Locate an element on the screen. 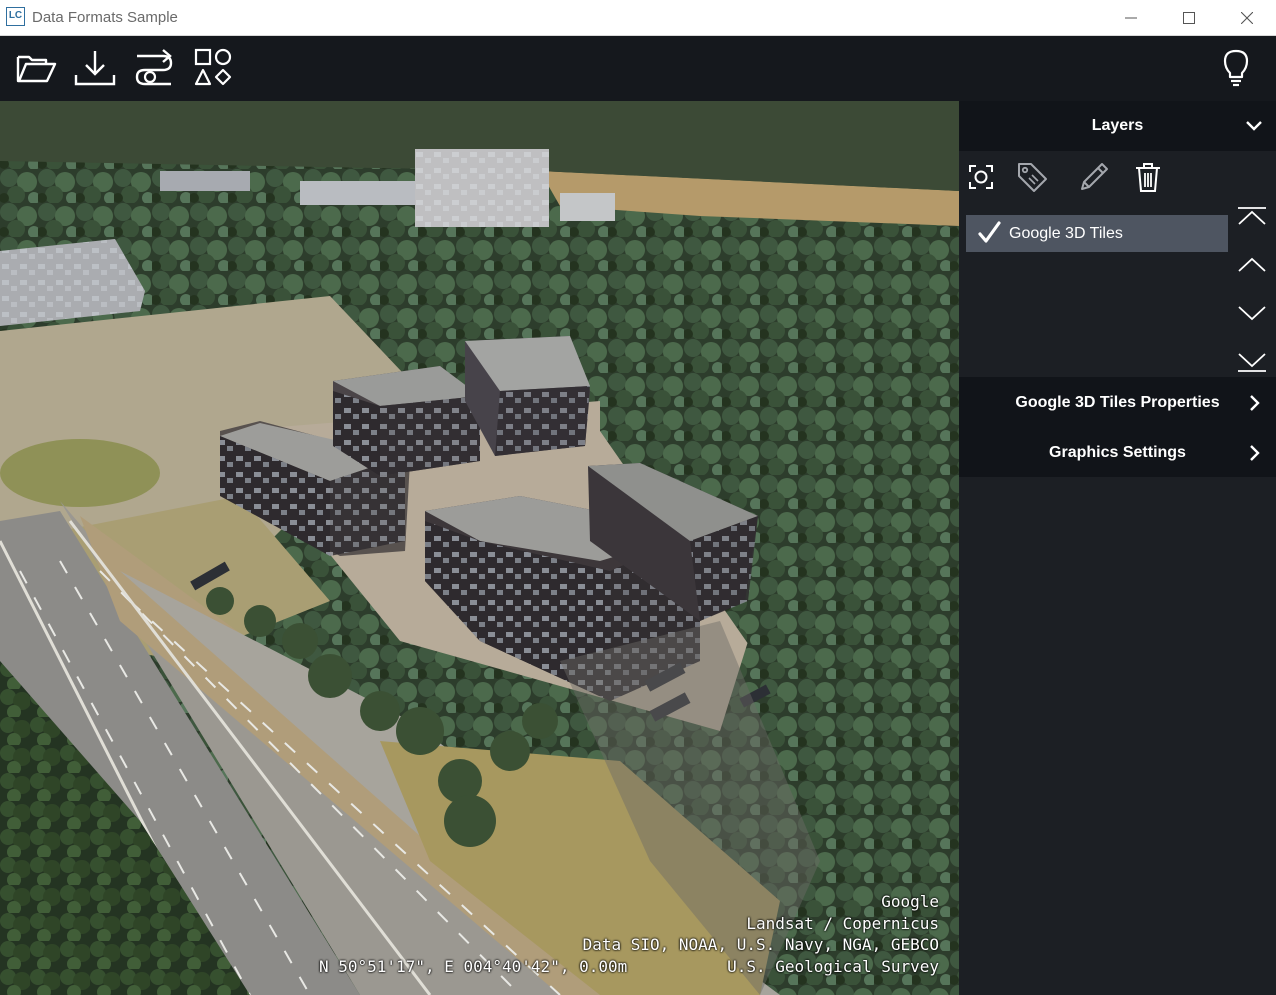 Image resolution: width=1276 pixels, height=995 pixels. move-to-top-icon is located at coordinates (1252, 216).